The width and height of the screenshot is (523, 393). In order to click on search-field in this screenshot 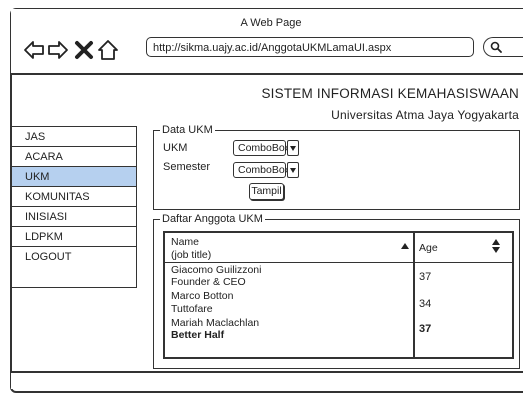, I will do `click(503, 47)`.